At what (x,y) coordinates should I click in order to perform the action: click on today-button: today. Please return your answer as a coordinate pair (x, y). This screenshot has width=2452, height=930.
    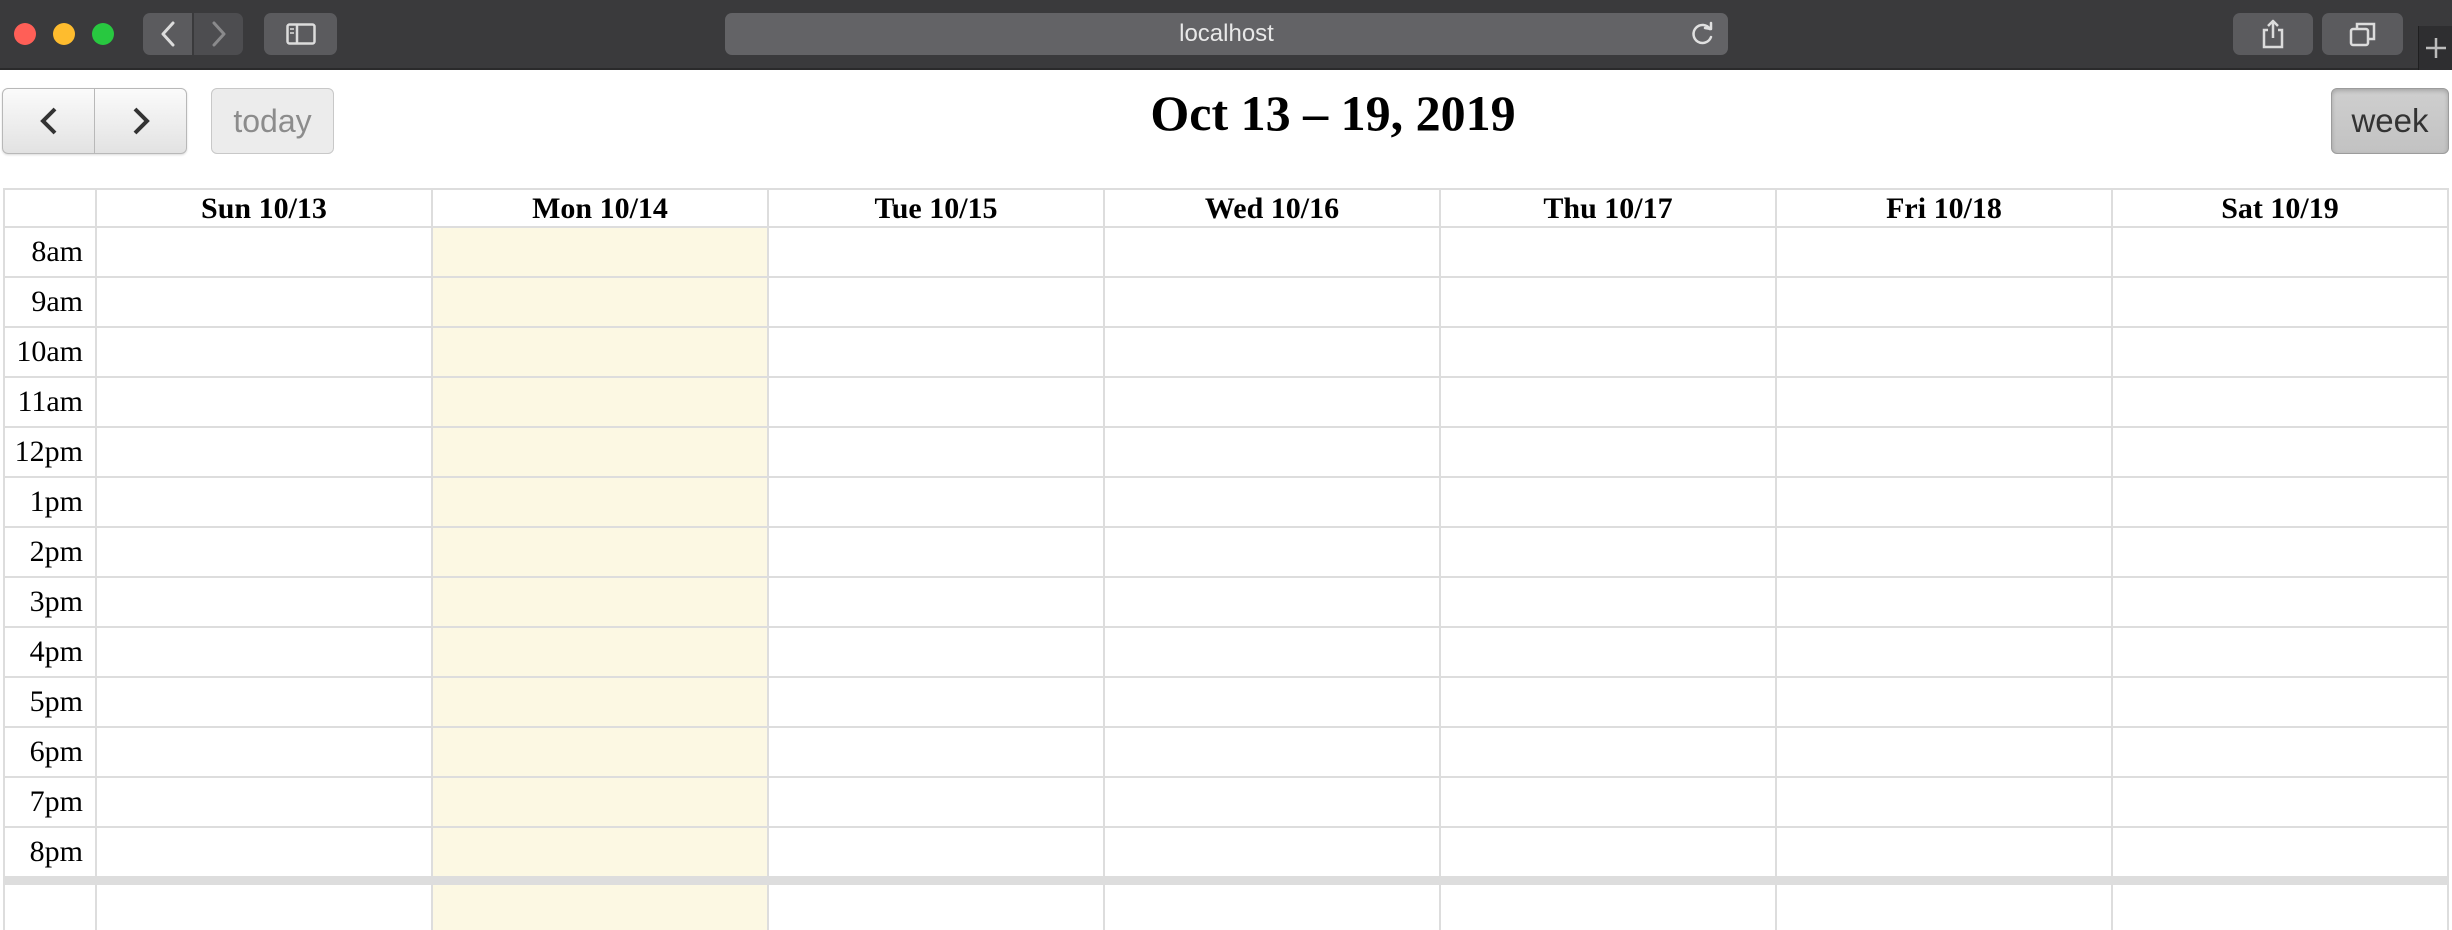
    Looking at the image, I should click on (272, 121).